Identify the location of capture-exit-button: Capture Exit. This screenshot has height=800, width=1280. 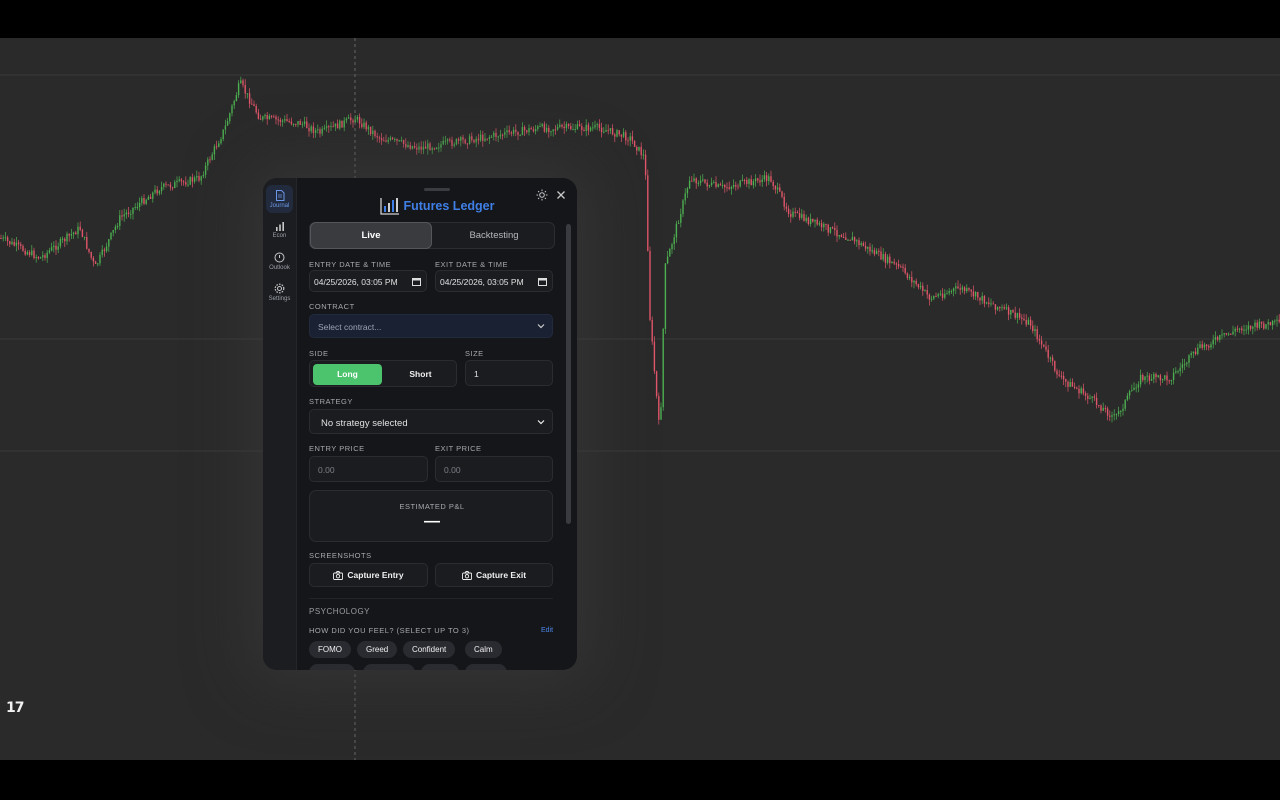
(494, 575).